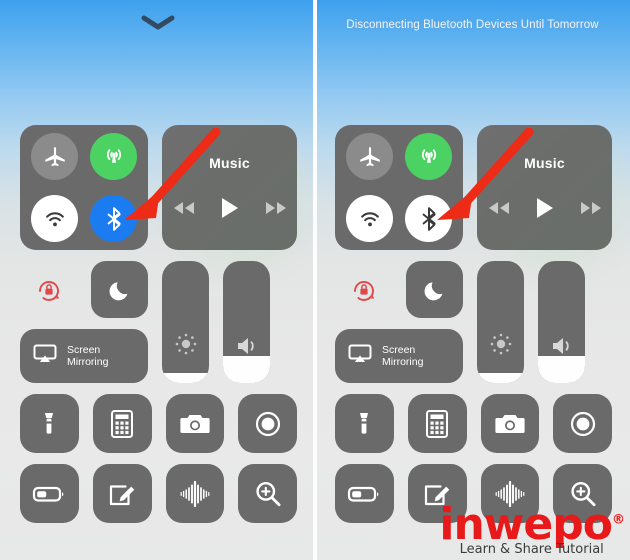 The image size is (630, 560). I want to click on registered-mark: ®, so click(618, 520).